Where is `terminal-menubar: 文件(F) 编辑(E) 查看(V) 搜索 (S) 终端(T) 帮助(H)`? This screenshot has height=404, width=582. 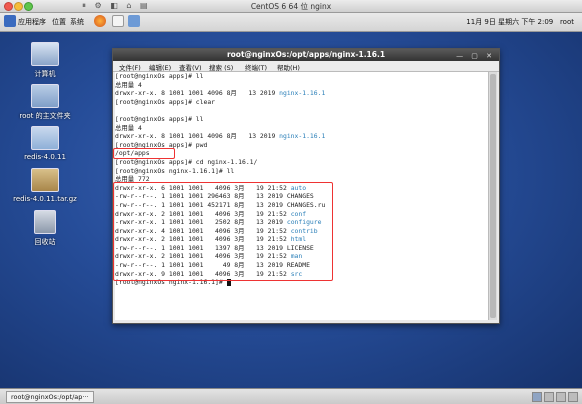
terminal-menubar: 文件(F) 编辑(E) 查看(V) 搜索 (S) 终端(T) 帮助(H) is located at coordinates (306, 66).